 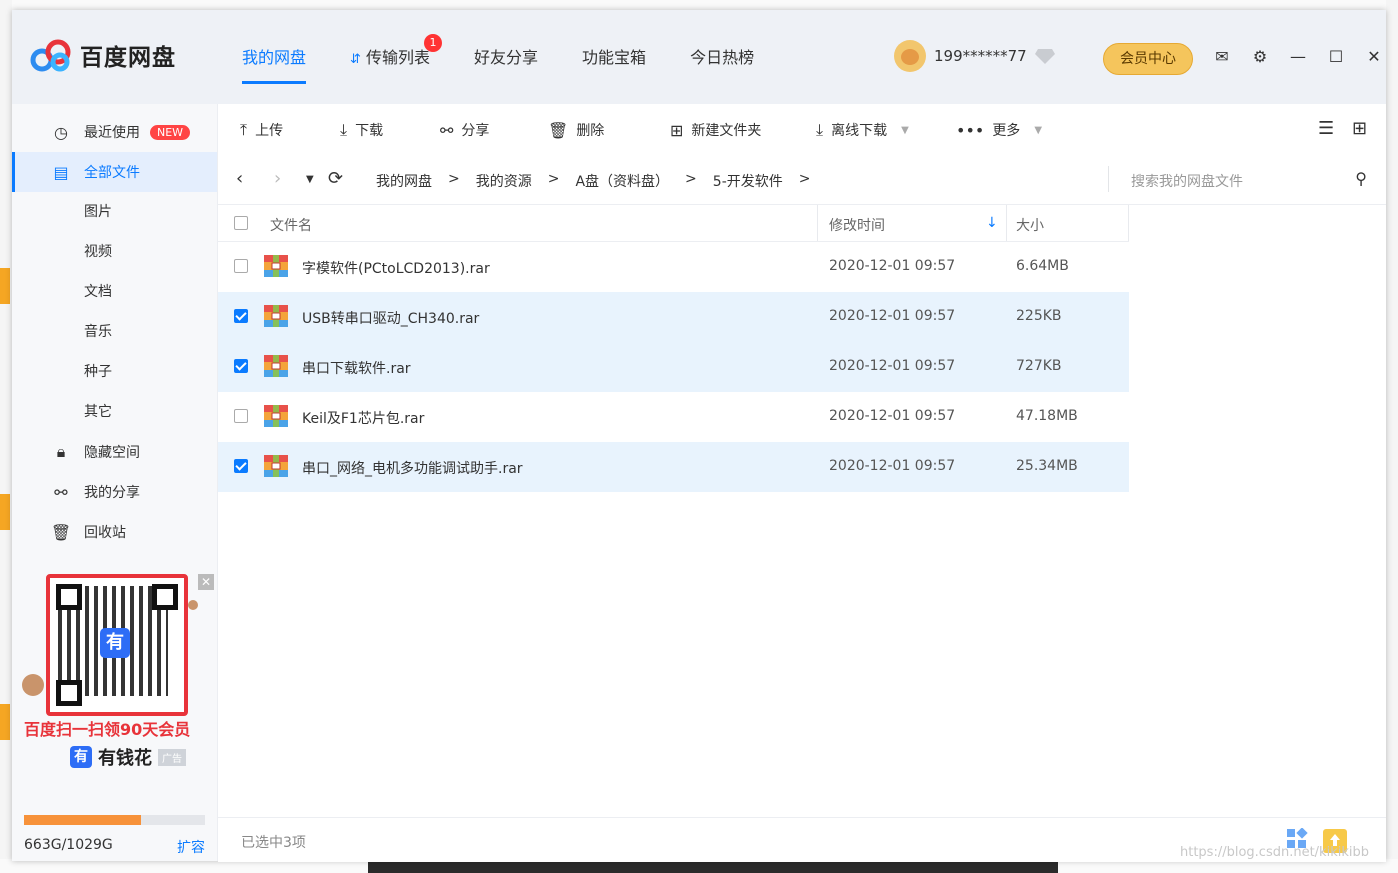 What do you see at coordinates (1222, 56) in the screenshot?
I see `mail-icon: ✉` at bounding box center [1222, 56].